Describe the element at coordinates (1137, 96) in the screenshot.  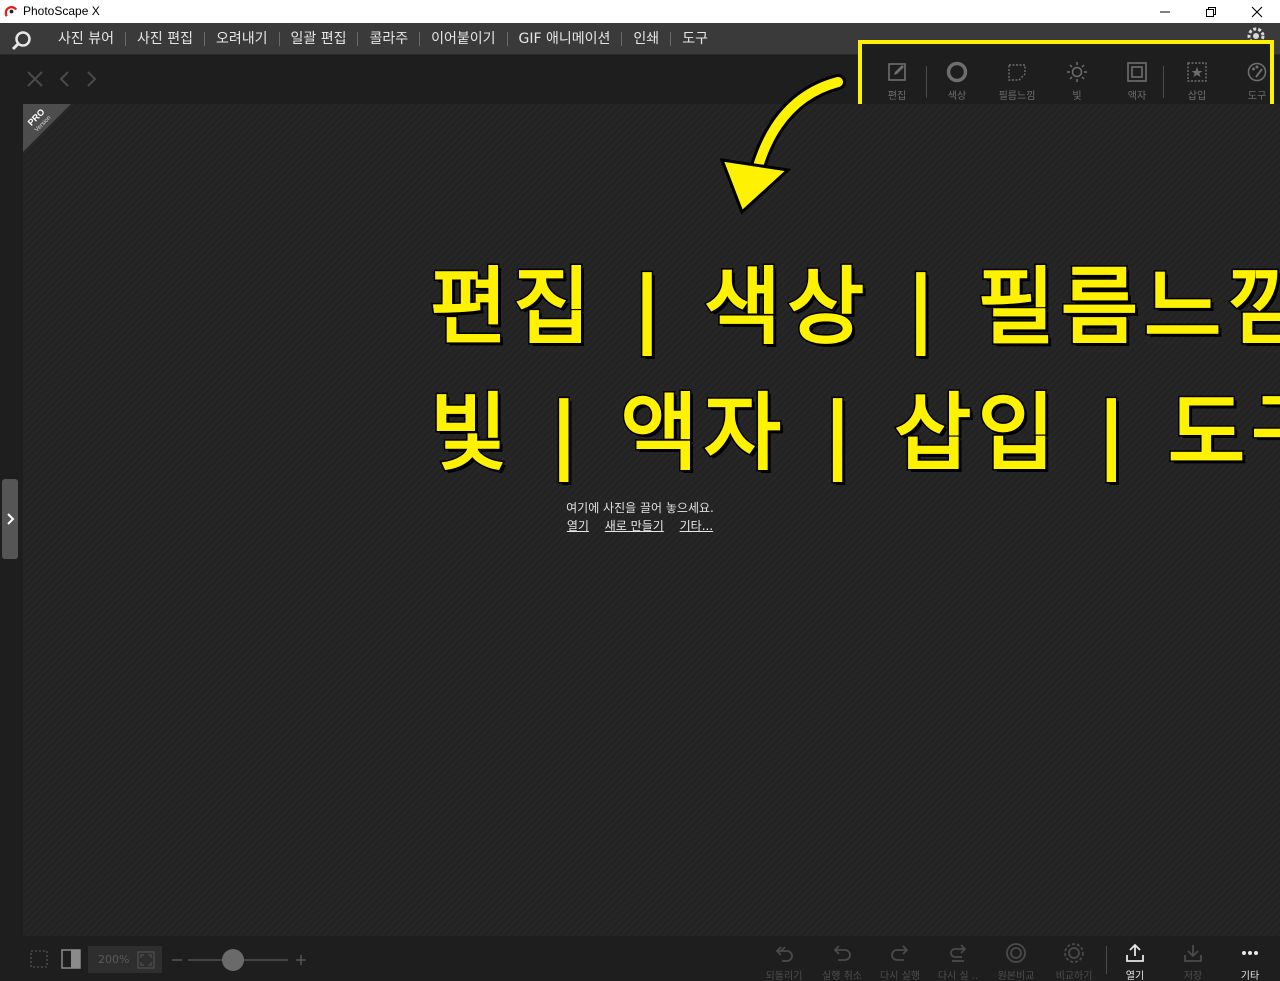
I see `tool-label: 액자` at that location.